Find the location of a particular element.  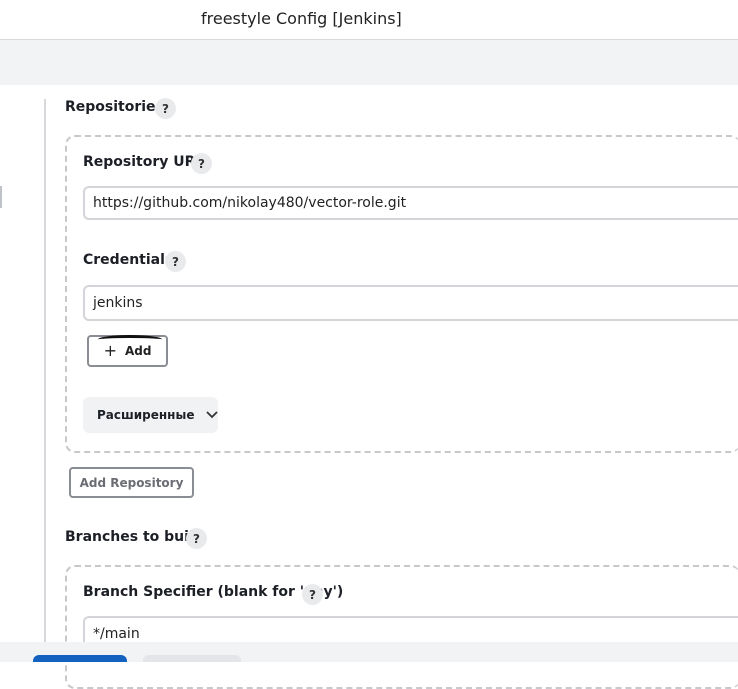

bottom-action-bar is located at coordinates (369, 652).